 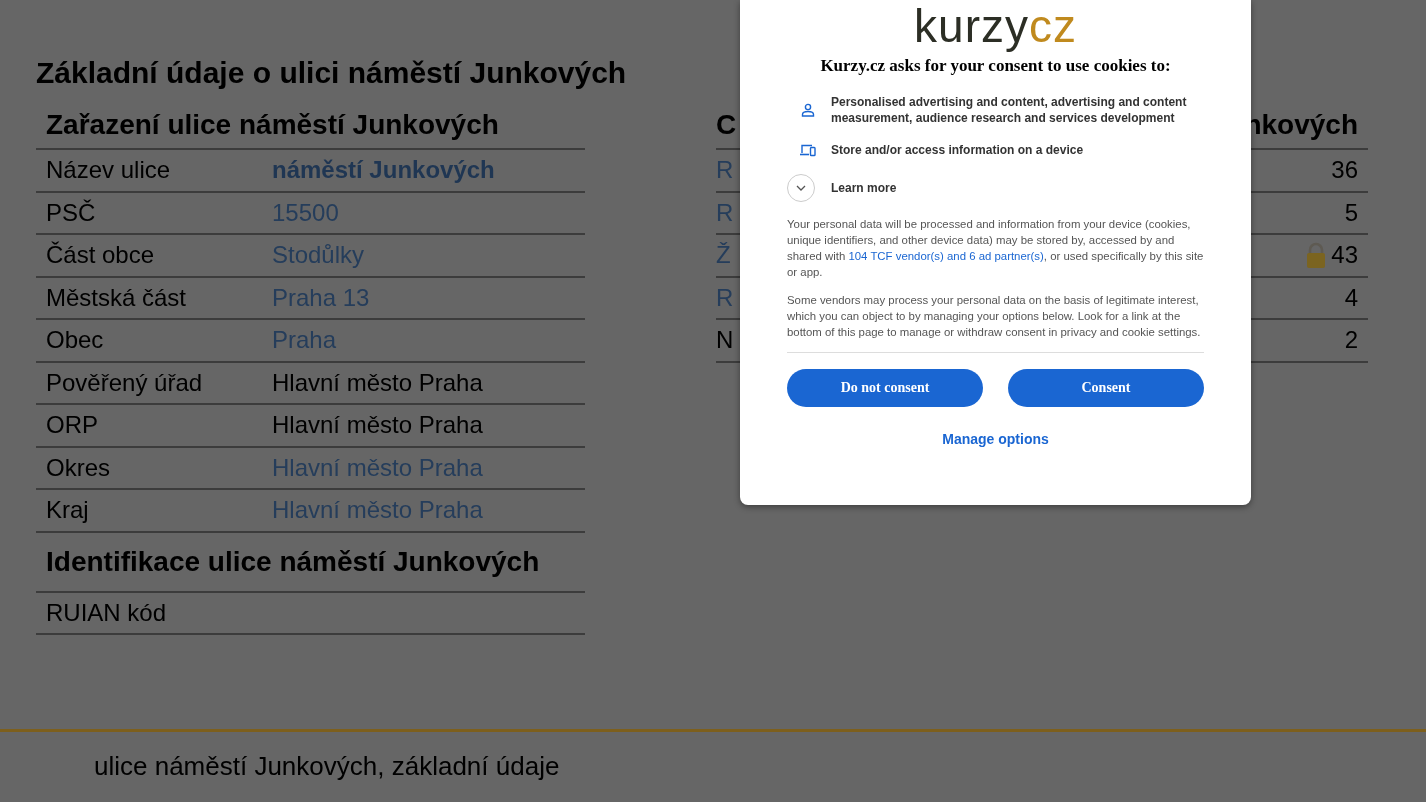 I want to click on count-value: 4, so click(x=1351, y=297).